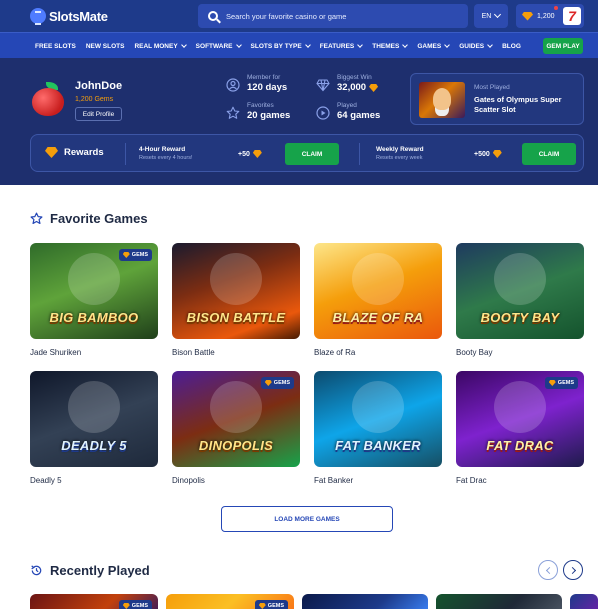 This screenshot has width=598, height=609. Describe the element at coordinates (378, 352) in the screenshot. I see `game-title: Blaze of Ra` at that location.